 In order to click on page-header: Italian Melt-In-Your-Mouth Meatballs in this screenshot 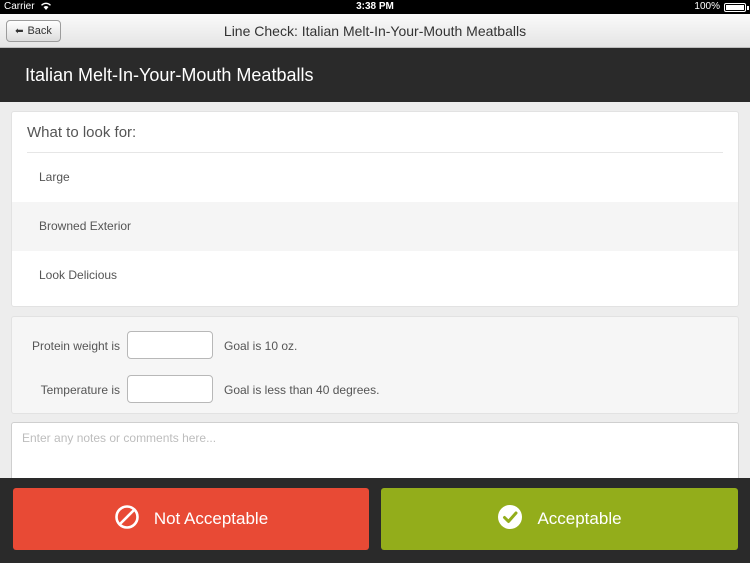, I will do `click(375, 75)`.